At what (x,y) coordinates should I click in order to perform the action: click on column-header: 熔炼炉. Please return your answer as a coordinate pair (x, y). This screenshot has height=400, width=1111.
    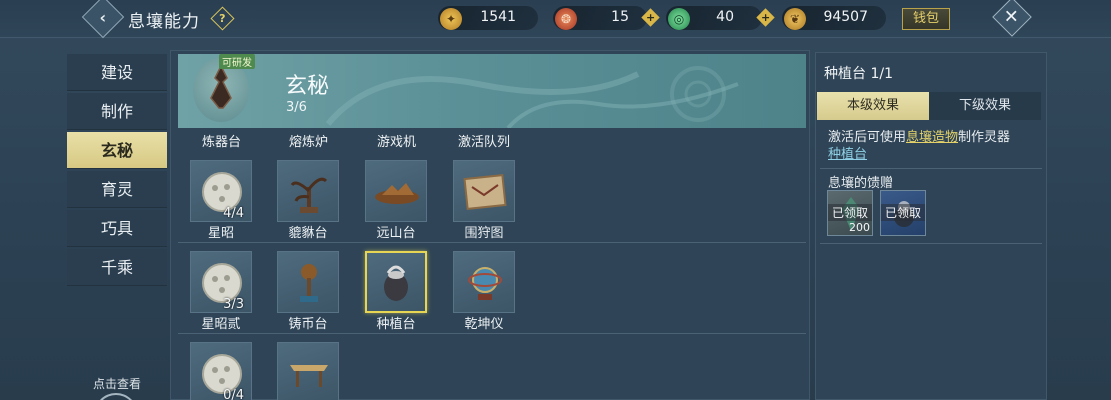
    Looking at the image, I should click on (309, 142).